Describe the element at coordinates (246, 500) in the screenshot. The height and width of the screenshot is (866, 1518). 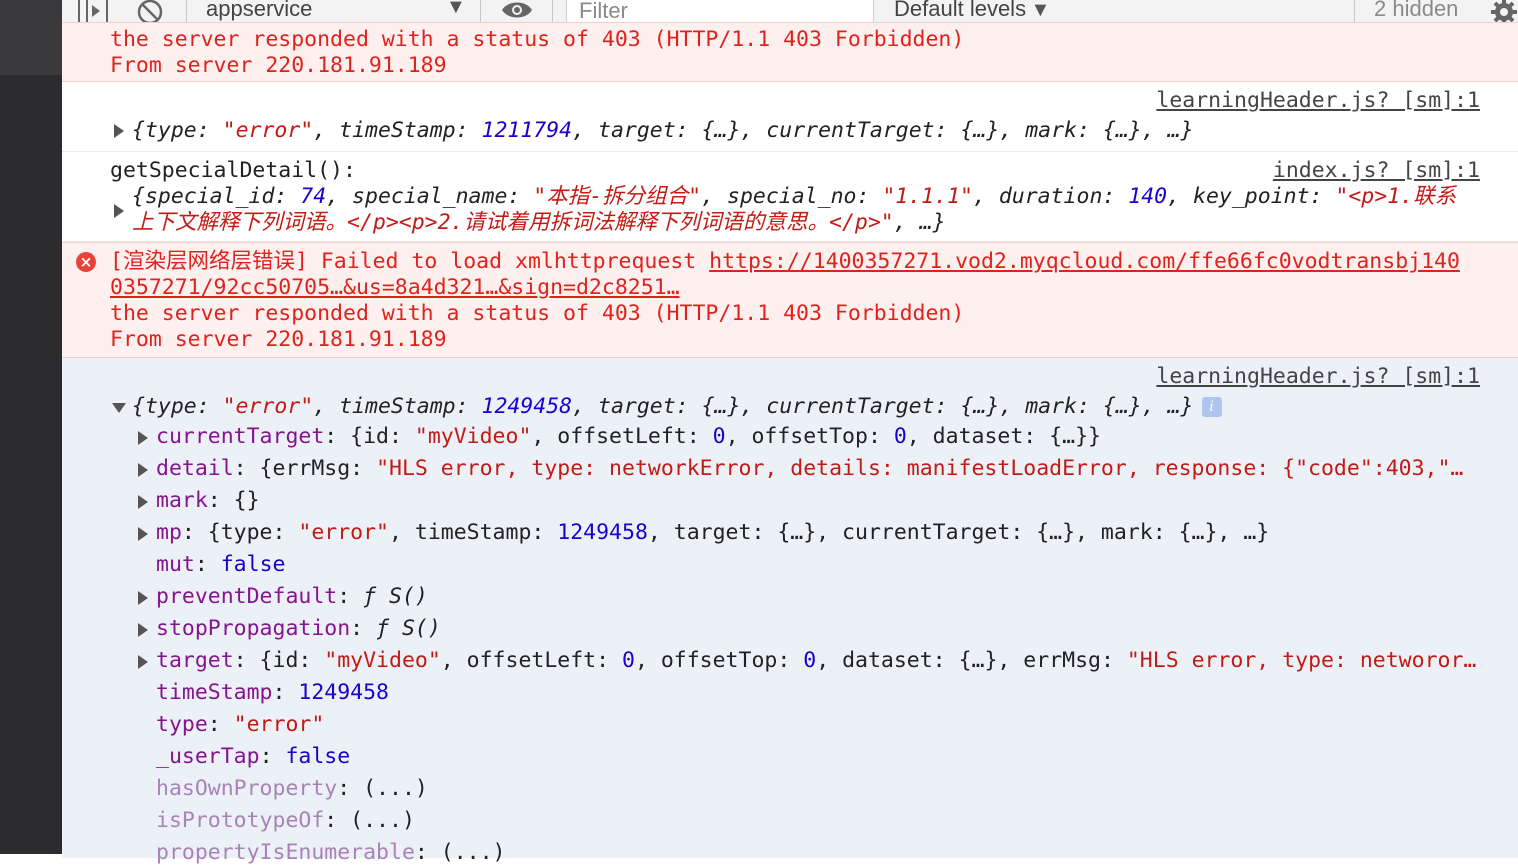
I see `value: {}` at that location.